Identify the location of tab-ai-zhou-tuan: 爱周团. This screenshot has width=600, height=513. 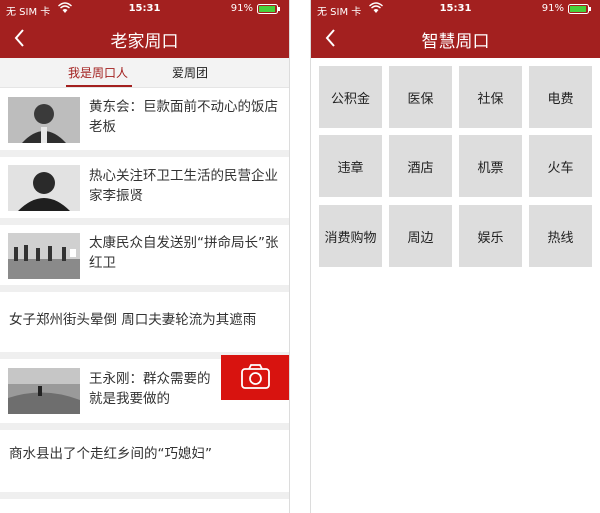
(190, 72).